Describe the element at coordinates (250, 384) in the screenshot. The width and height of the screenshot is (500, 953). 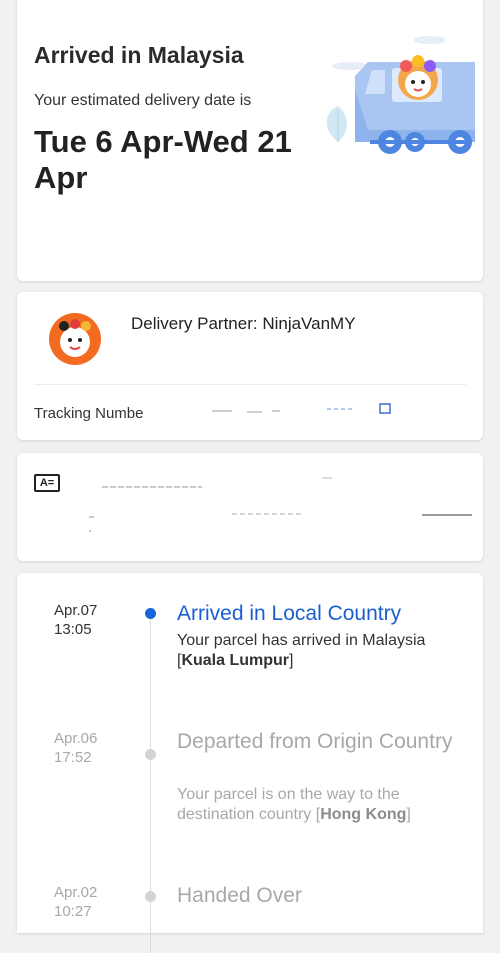
I see `divider` at that location.